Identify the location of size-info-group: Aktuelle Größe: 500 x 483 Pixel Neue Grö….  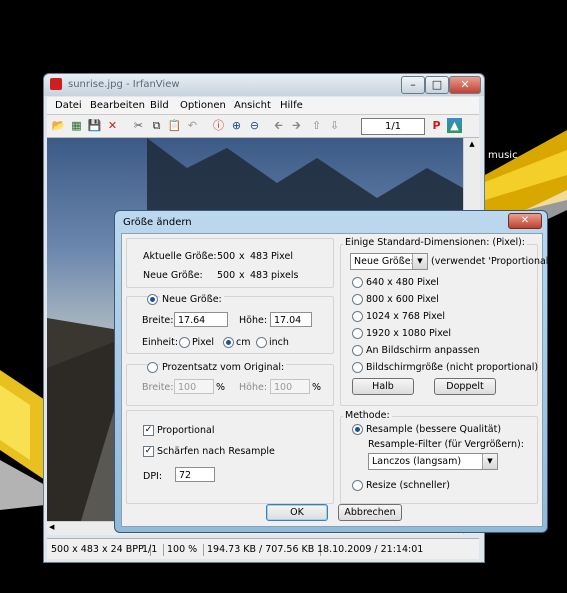
(230, 263).